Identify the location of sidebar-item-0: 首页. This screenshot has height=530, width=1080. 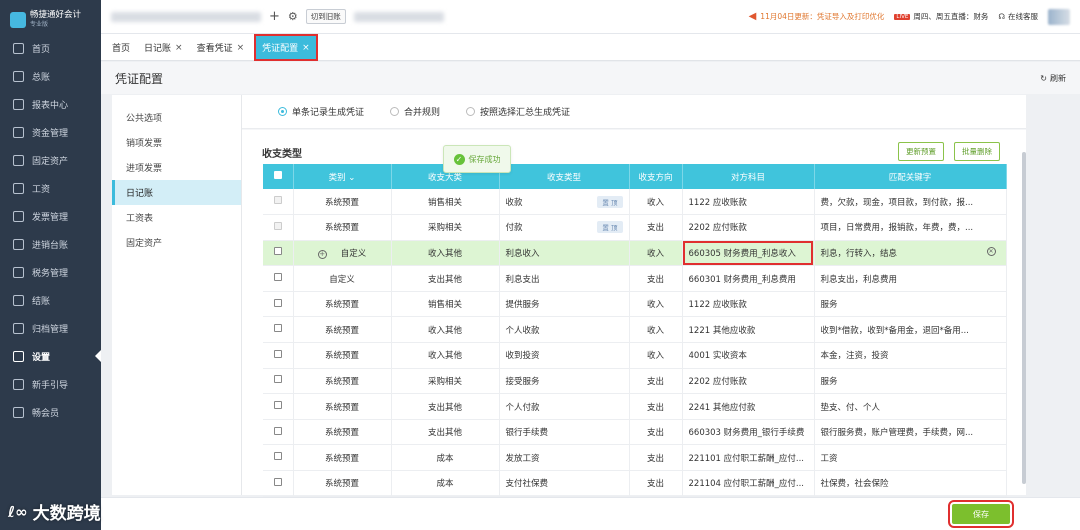
(50, 48).